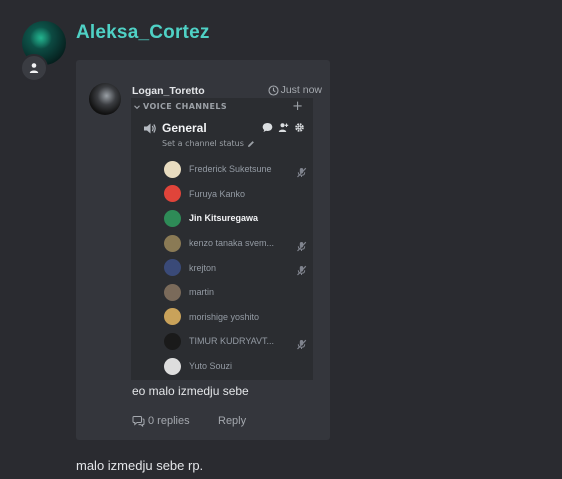  Describe the element at coordinates (230, 169) in the screenshot. I see `member-name: Frederick Suketsune` at that location.